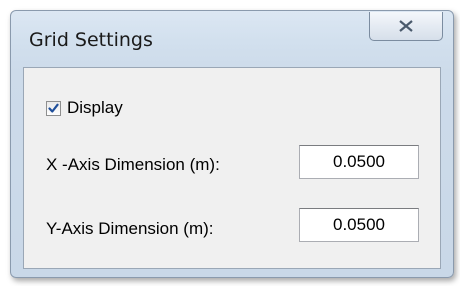  What do you see at coordinates (133, 164) in the screenshot?
I see `x-axis-label: X -Axis Dimension (m):` at bounding box center [133, 164].